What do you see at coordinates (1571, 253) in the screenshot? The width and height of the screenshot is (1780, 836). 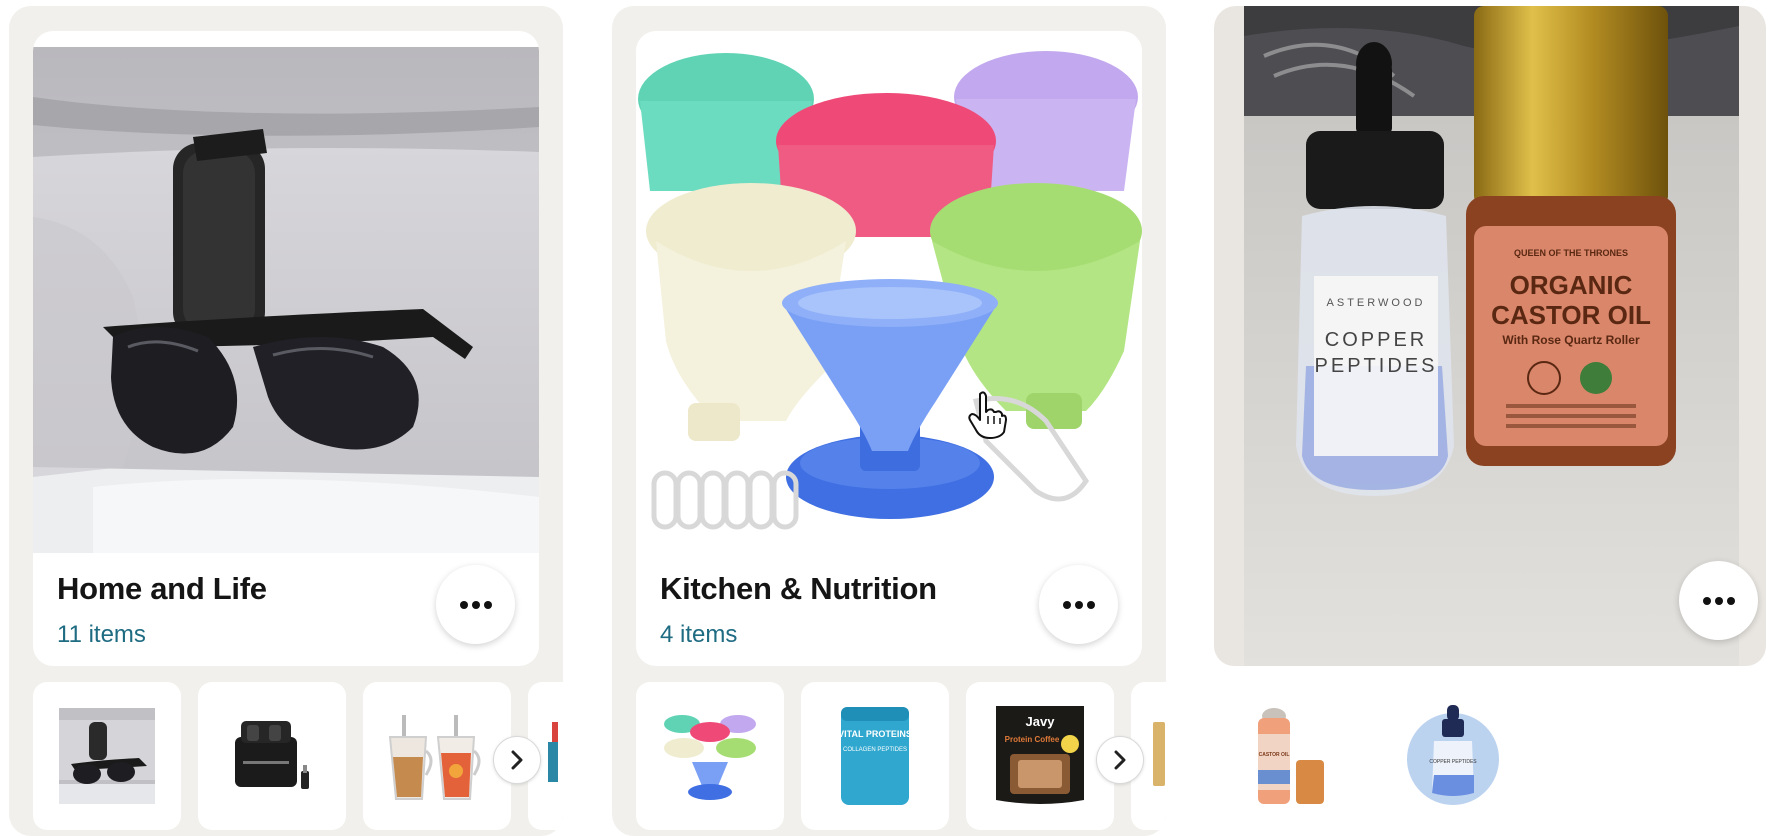 I see `product-brand-label: QUEEN OF THE THRONES` at bounding box center [1571, 253].